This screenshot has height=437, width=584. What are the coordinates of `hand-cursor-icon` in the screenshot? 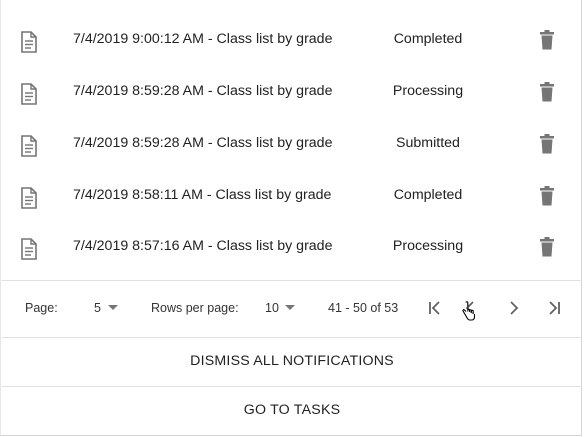 It's located at (470, 313).